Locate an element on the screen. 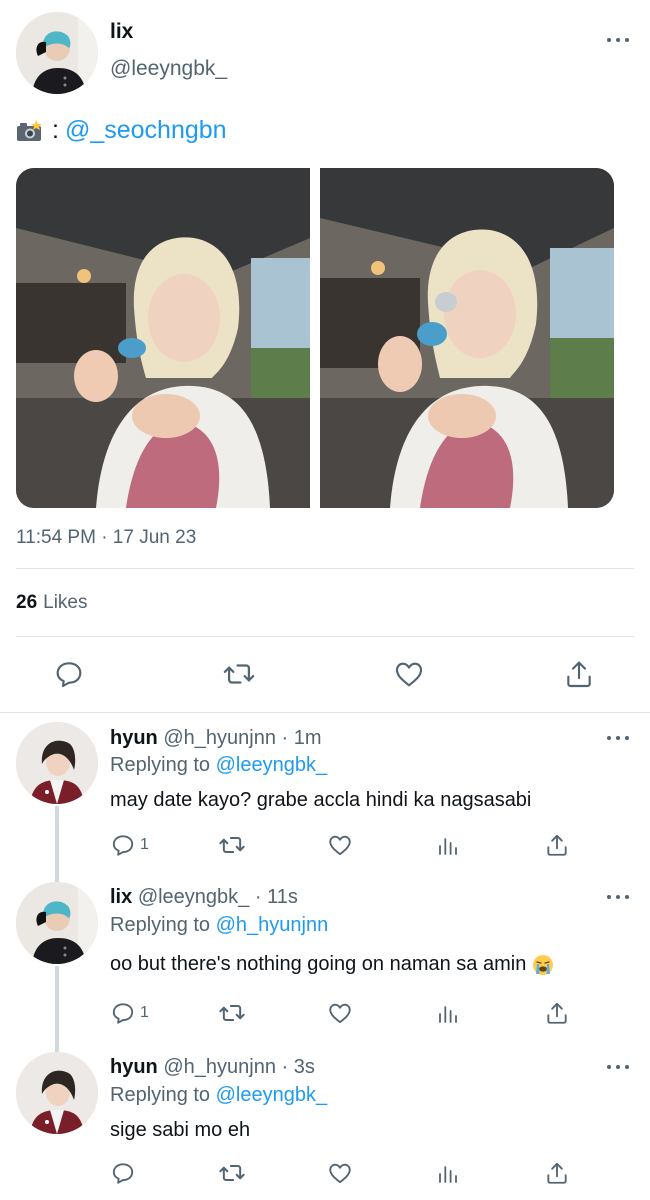  tweet-action-bar is located at coordinates (325, 676).